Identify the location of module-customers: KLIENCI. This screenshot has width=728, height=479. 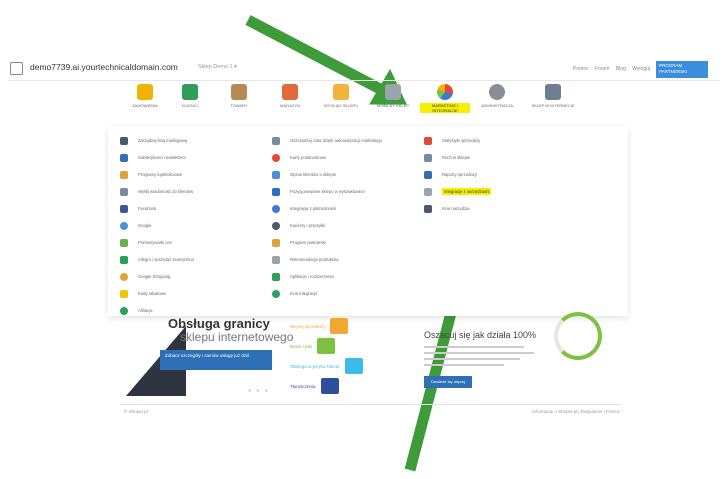
(190, 95).